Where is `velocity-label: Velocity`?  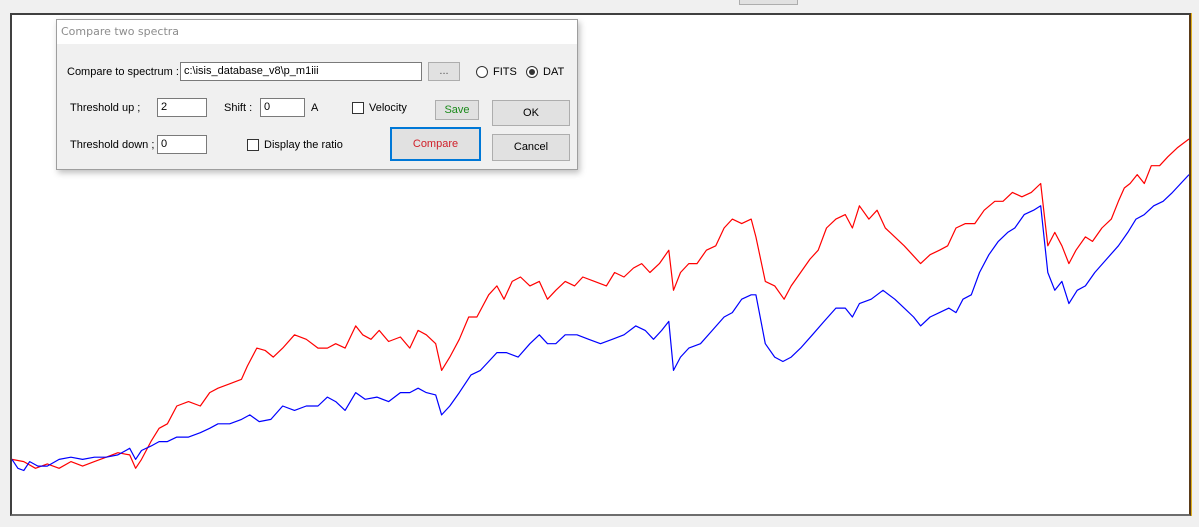
velocity-label: Velocity is located at coordinates (388, 108).